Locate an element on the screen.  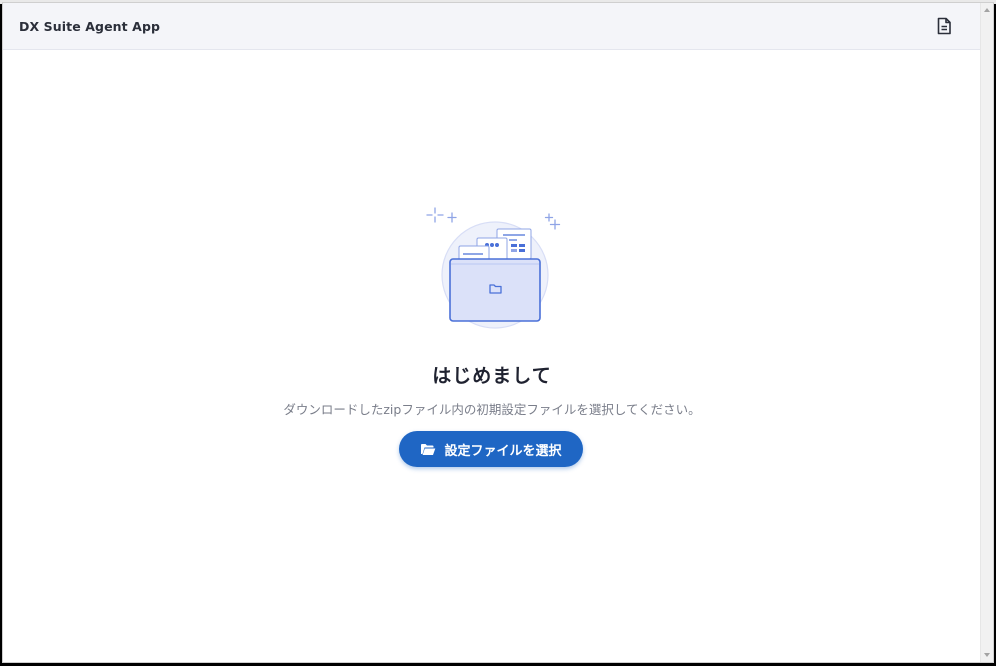
app-title: DX Suite Agent App is located at coordinates (90, 26).